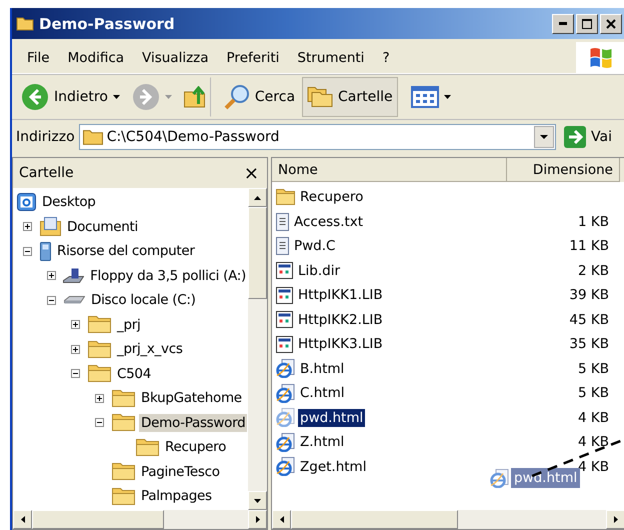  Describe the element at coordinates (175, 58) in the screenshot. I see `menu-item: Visualizza` at that location.